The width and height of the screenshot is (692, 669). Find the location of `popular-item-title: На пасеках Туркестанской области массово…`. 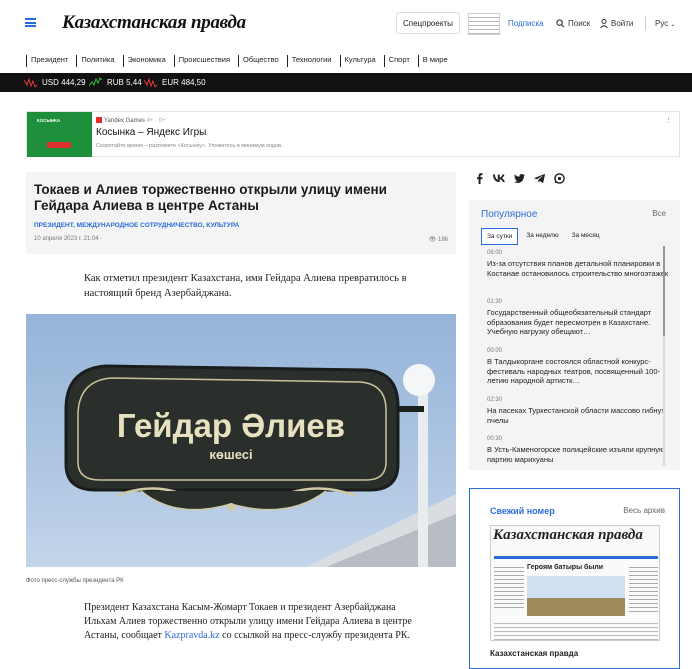

popular-item-title: На пасеках Туркестанской области массово… is located at coordinates (579, 415).